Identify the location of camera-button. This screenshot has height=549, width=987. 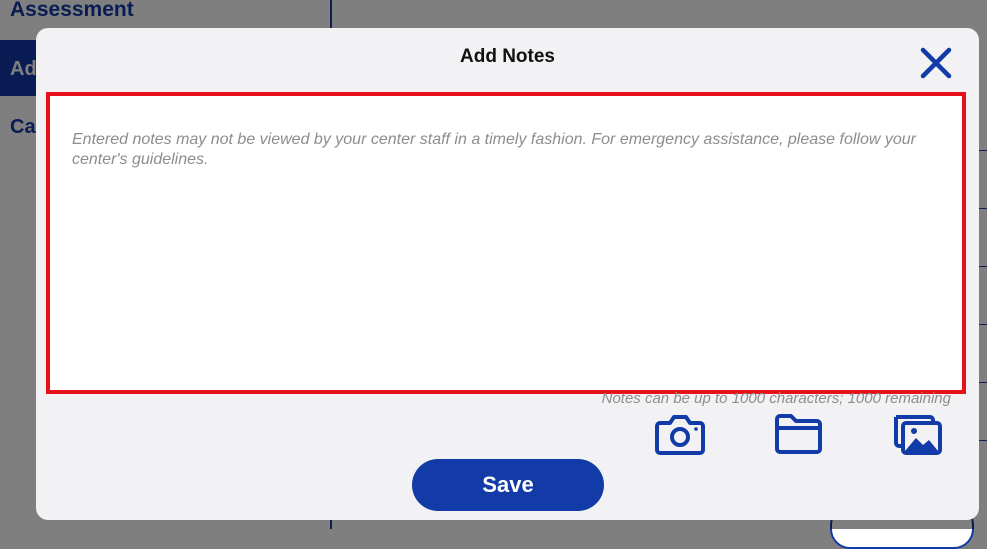
(680, 433).